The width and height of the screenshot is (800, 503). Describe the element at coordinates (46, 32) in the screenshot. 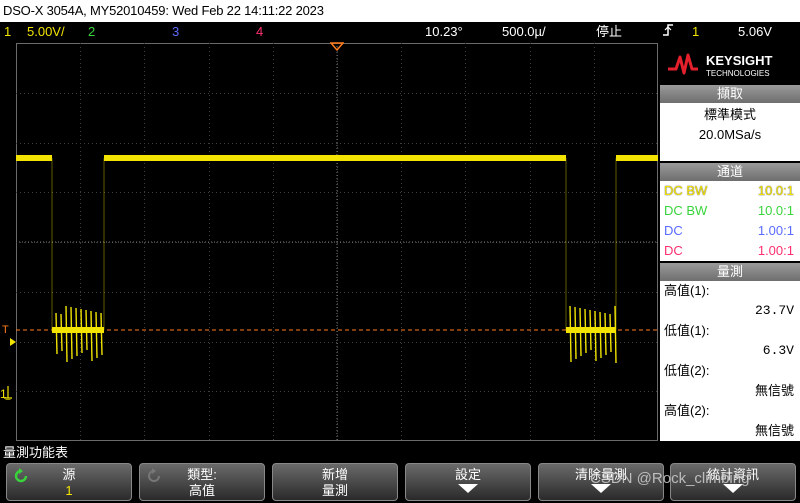

I see `ch1-scale: 5.00V/` at that location.